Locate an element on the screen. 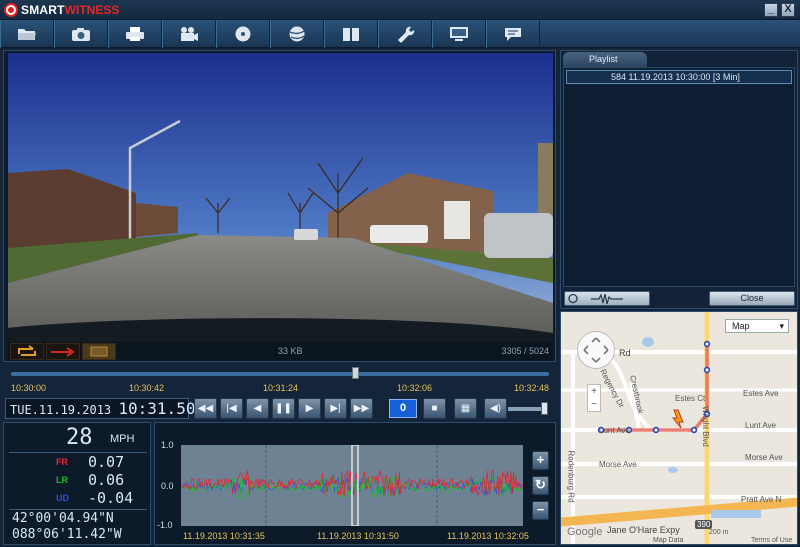  map-zoom-in-button: + is located at coordinates (594, 391).